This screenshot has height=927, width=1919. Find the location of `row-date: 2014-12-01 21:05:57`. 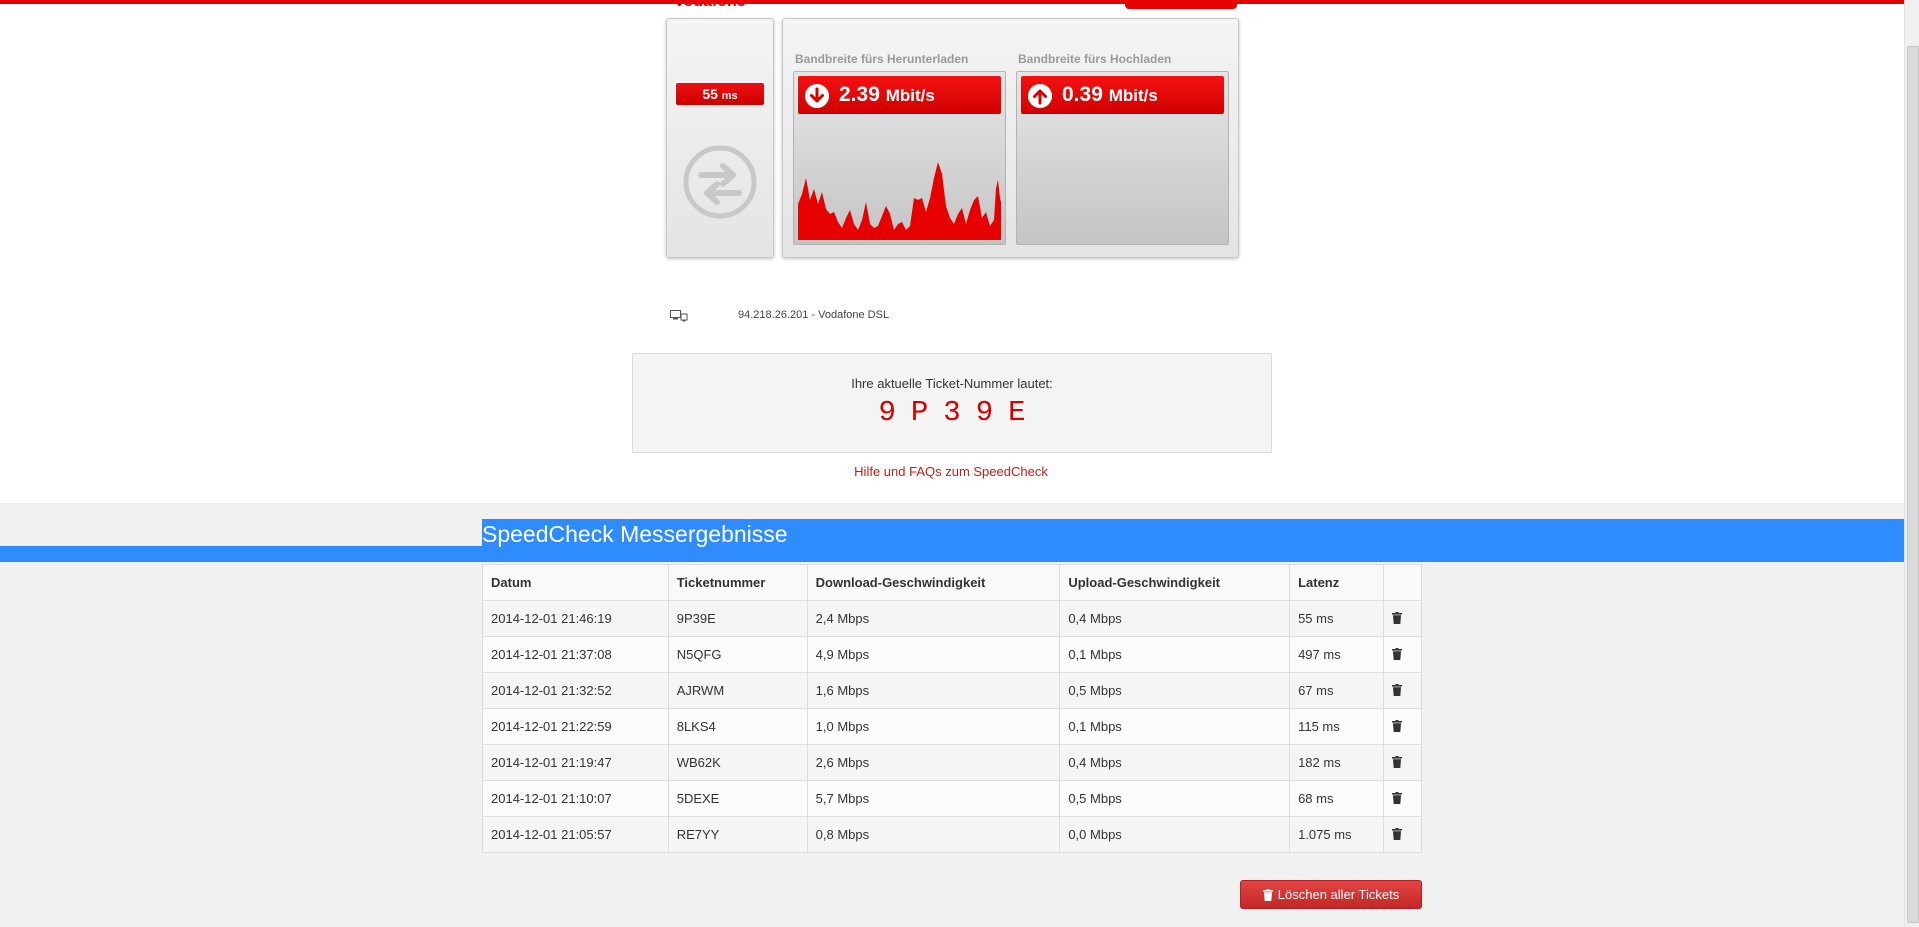

row-date: 2014-12-01 21:05:57 is located at coordinates (575, 834).